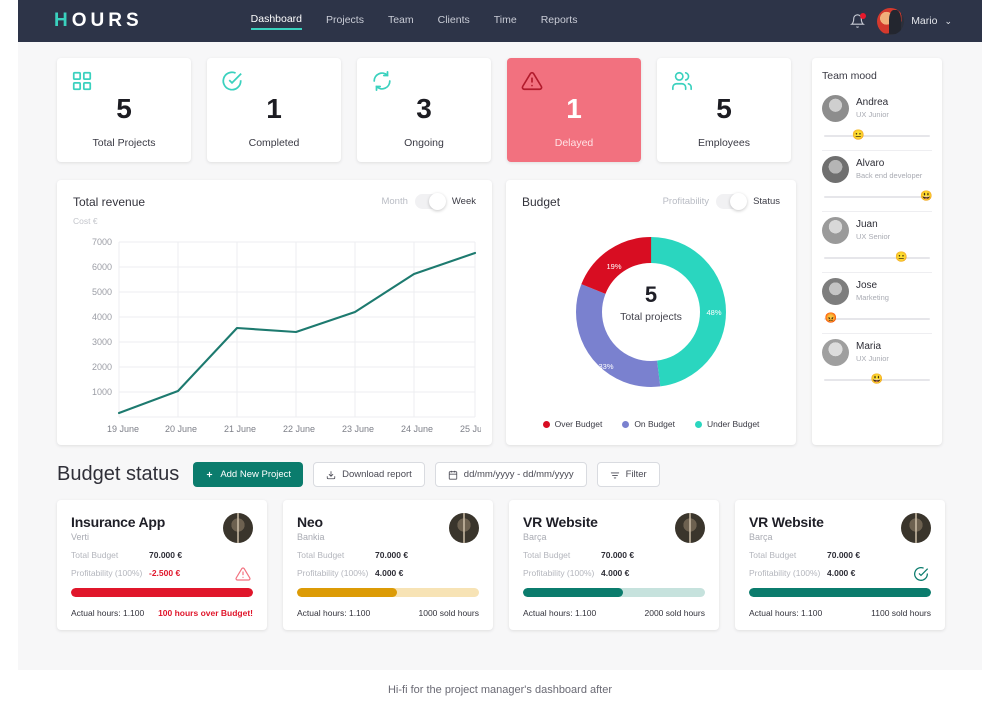 The height and width of the screenshot is (702, 1000). What do you see at coordinates (345, 21) in the screenshot?
I see `nav-item-projects: Projects` at bounding box center [345, 21].